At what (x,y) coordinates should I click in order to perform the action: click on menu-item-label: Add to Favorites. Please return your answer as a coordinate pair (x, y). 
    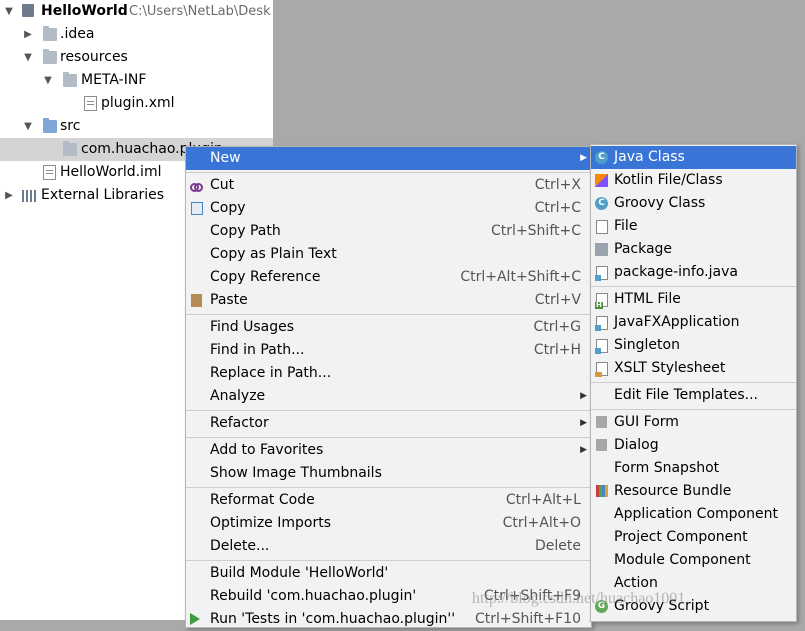
    Looking at the image, I should click on (267, 450).